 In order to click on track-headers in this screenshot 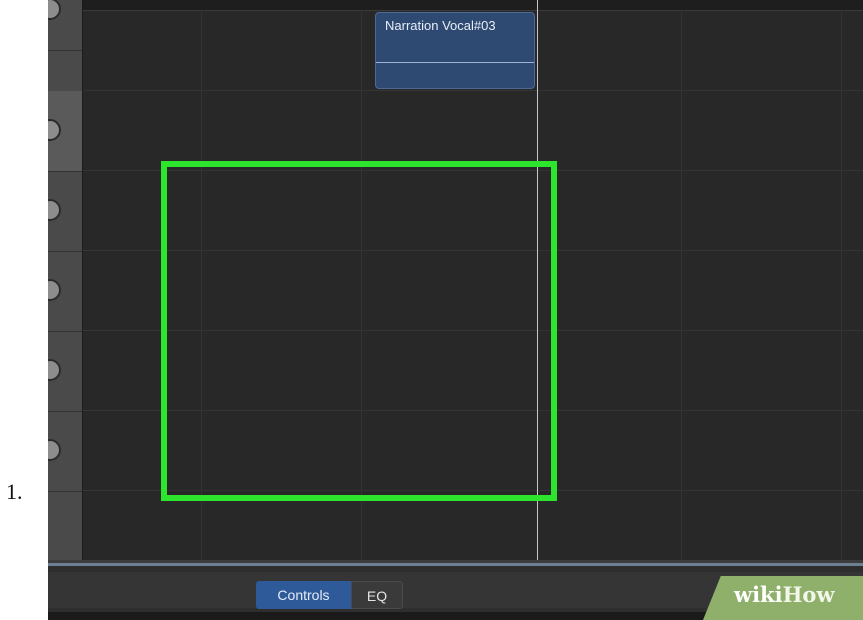, I will do `click(65, 280)`.